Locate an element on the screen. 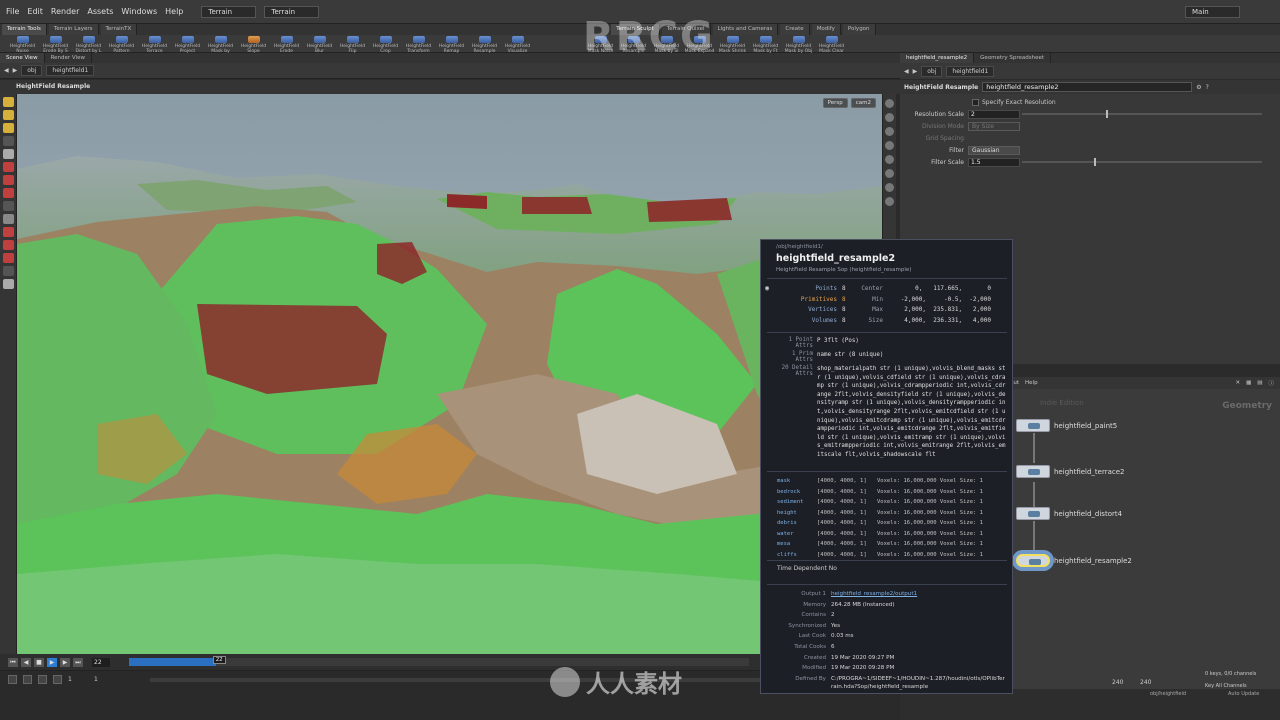 The width and height of the screenshot is (1280, 720). tool-heightfield-crop: HeightField Crop is located at coordinates (385, 44).